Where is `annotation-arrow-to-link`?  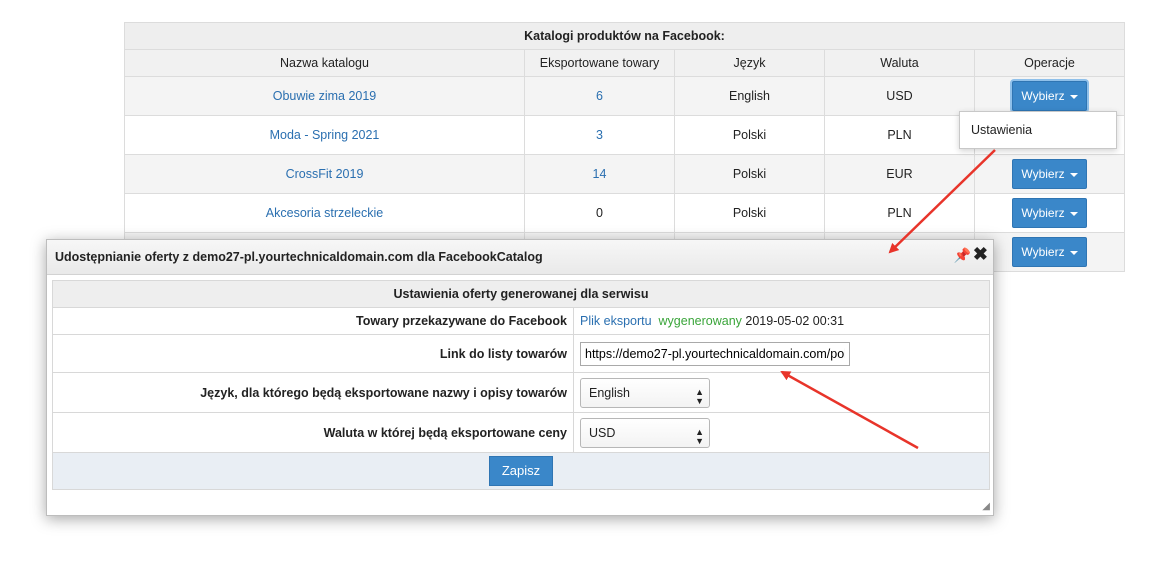
annotation-arrow-to-link is located at coordinates (849, 410).